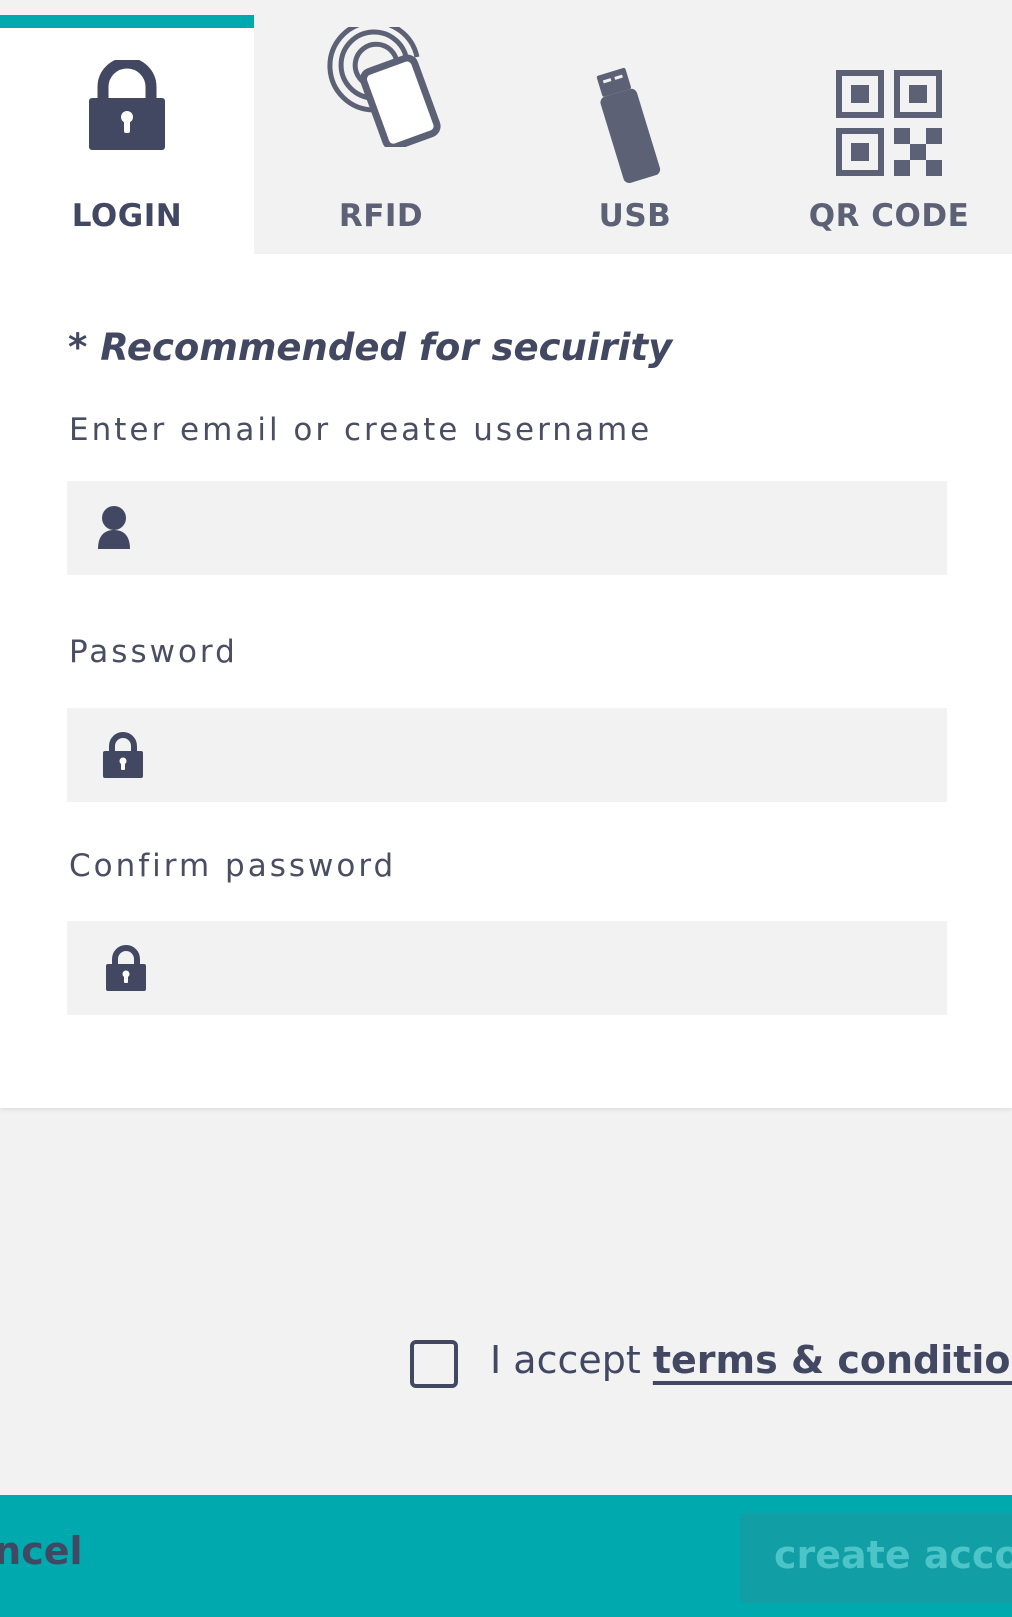  Describe the element at coordinates (887, 137) in the screenshot. I see `qr-code-icon` at that location.